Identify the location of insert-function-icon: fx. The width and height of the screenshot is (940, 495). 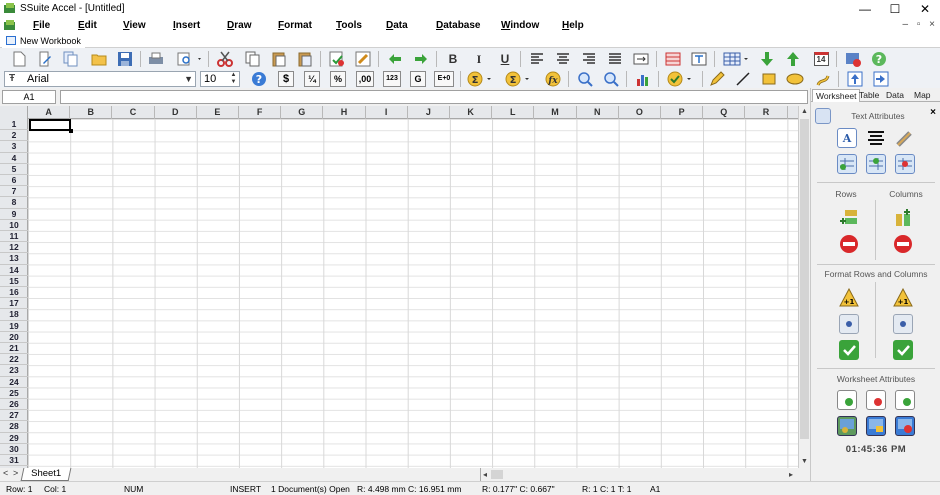
(553, 79).